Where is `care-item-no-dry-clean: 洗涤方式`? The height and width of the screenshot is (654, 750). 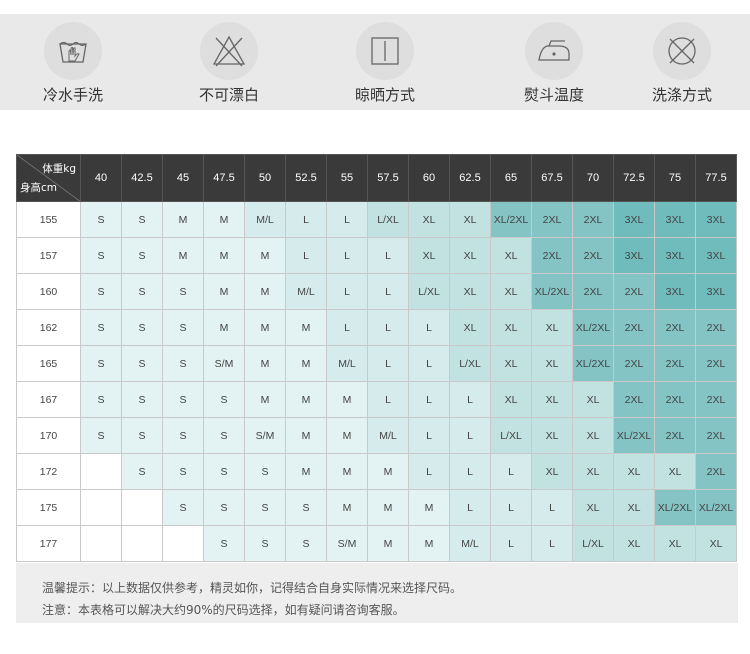 care-item-no-dry-clean: 洗涤方式 is located at coordinates (682, 62).